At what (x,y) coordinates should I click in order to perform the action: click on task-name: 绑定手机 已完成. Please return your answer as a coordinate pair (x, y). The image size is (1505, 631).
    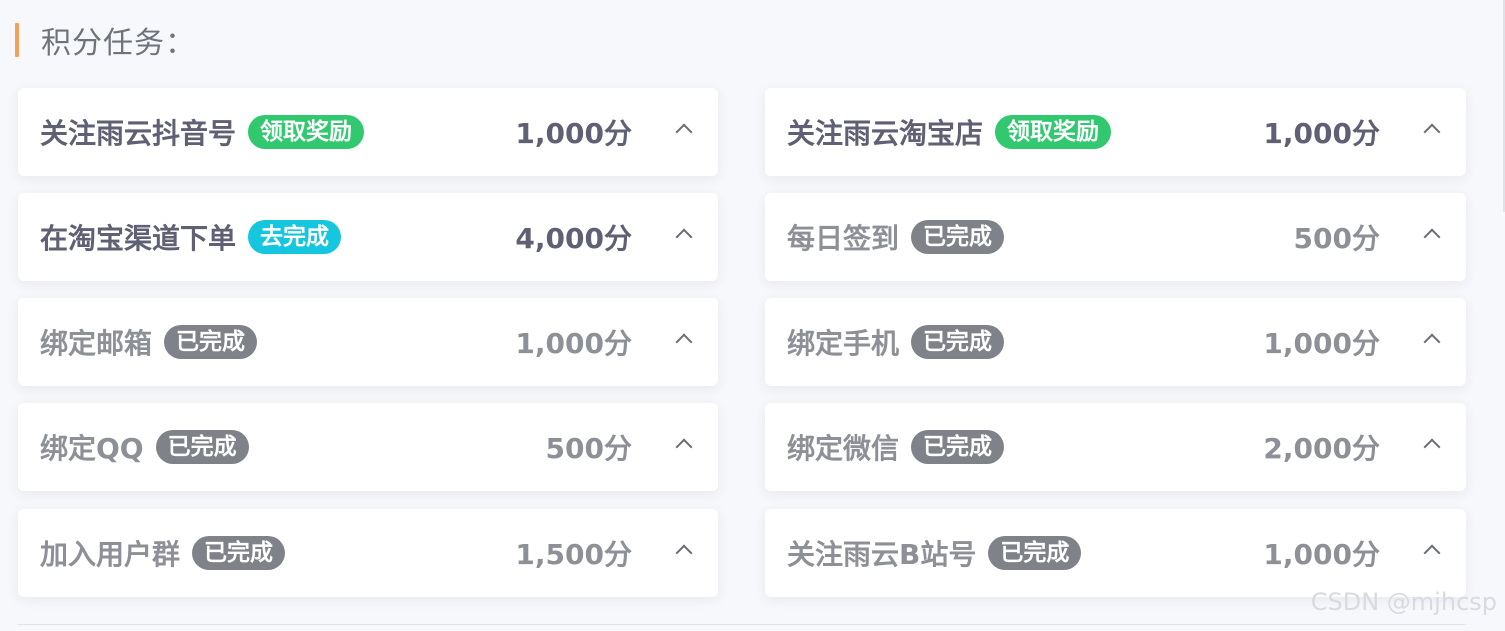
    Looking at the image, I should click on (896, 342).